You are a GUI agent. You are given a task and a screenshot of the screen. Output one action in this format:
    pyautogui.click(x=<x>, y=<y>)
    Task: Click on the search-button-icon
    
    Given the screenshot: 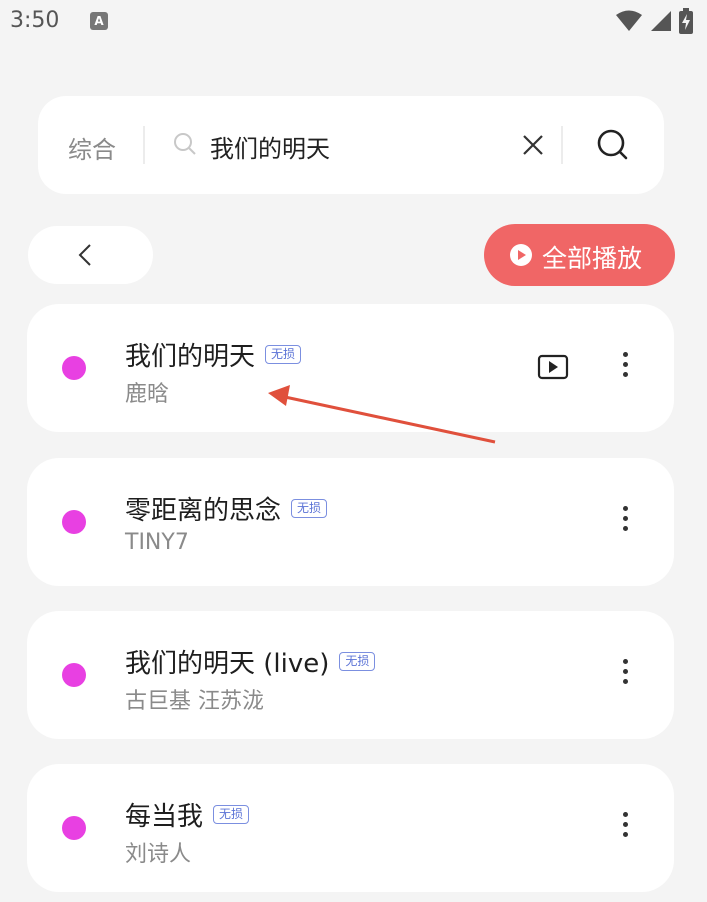 What is the action you would take?
    pyautogui.click(x=613, y=145)
    